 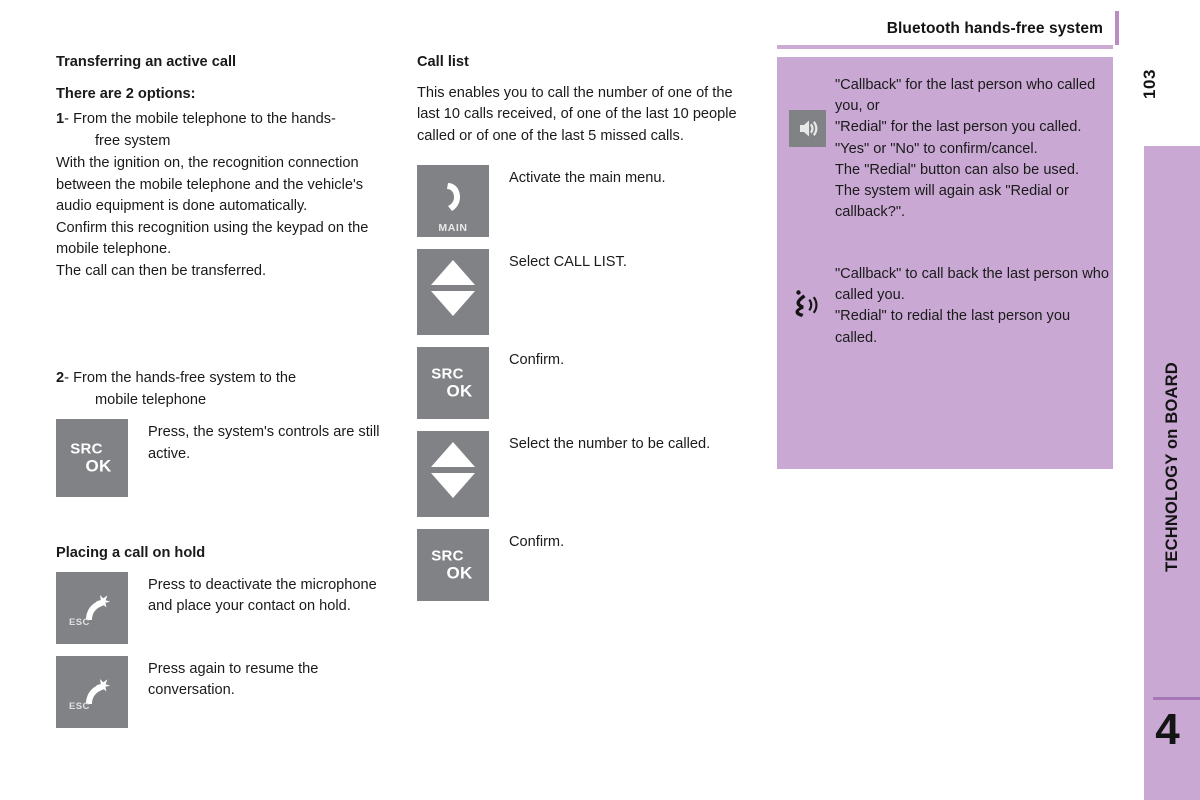 What do you see at coordinates (453, 228) in the screenshot?
I see `main-label: MAIN` at bounding box center [453, 228].